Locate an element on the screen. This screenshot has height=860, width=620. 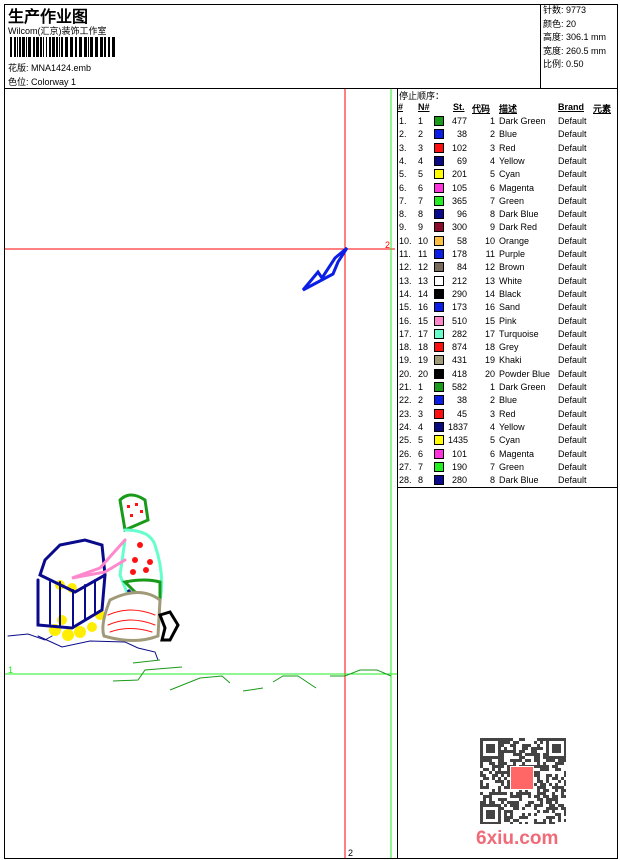
color-row: 1. 1 477 1 Dark Green Default is located at coordinates (508, 121).